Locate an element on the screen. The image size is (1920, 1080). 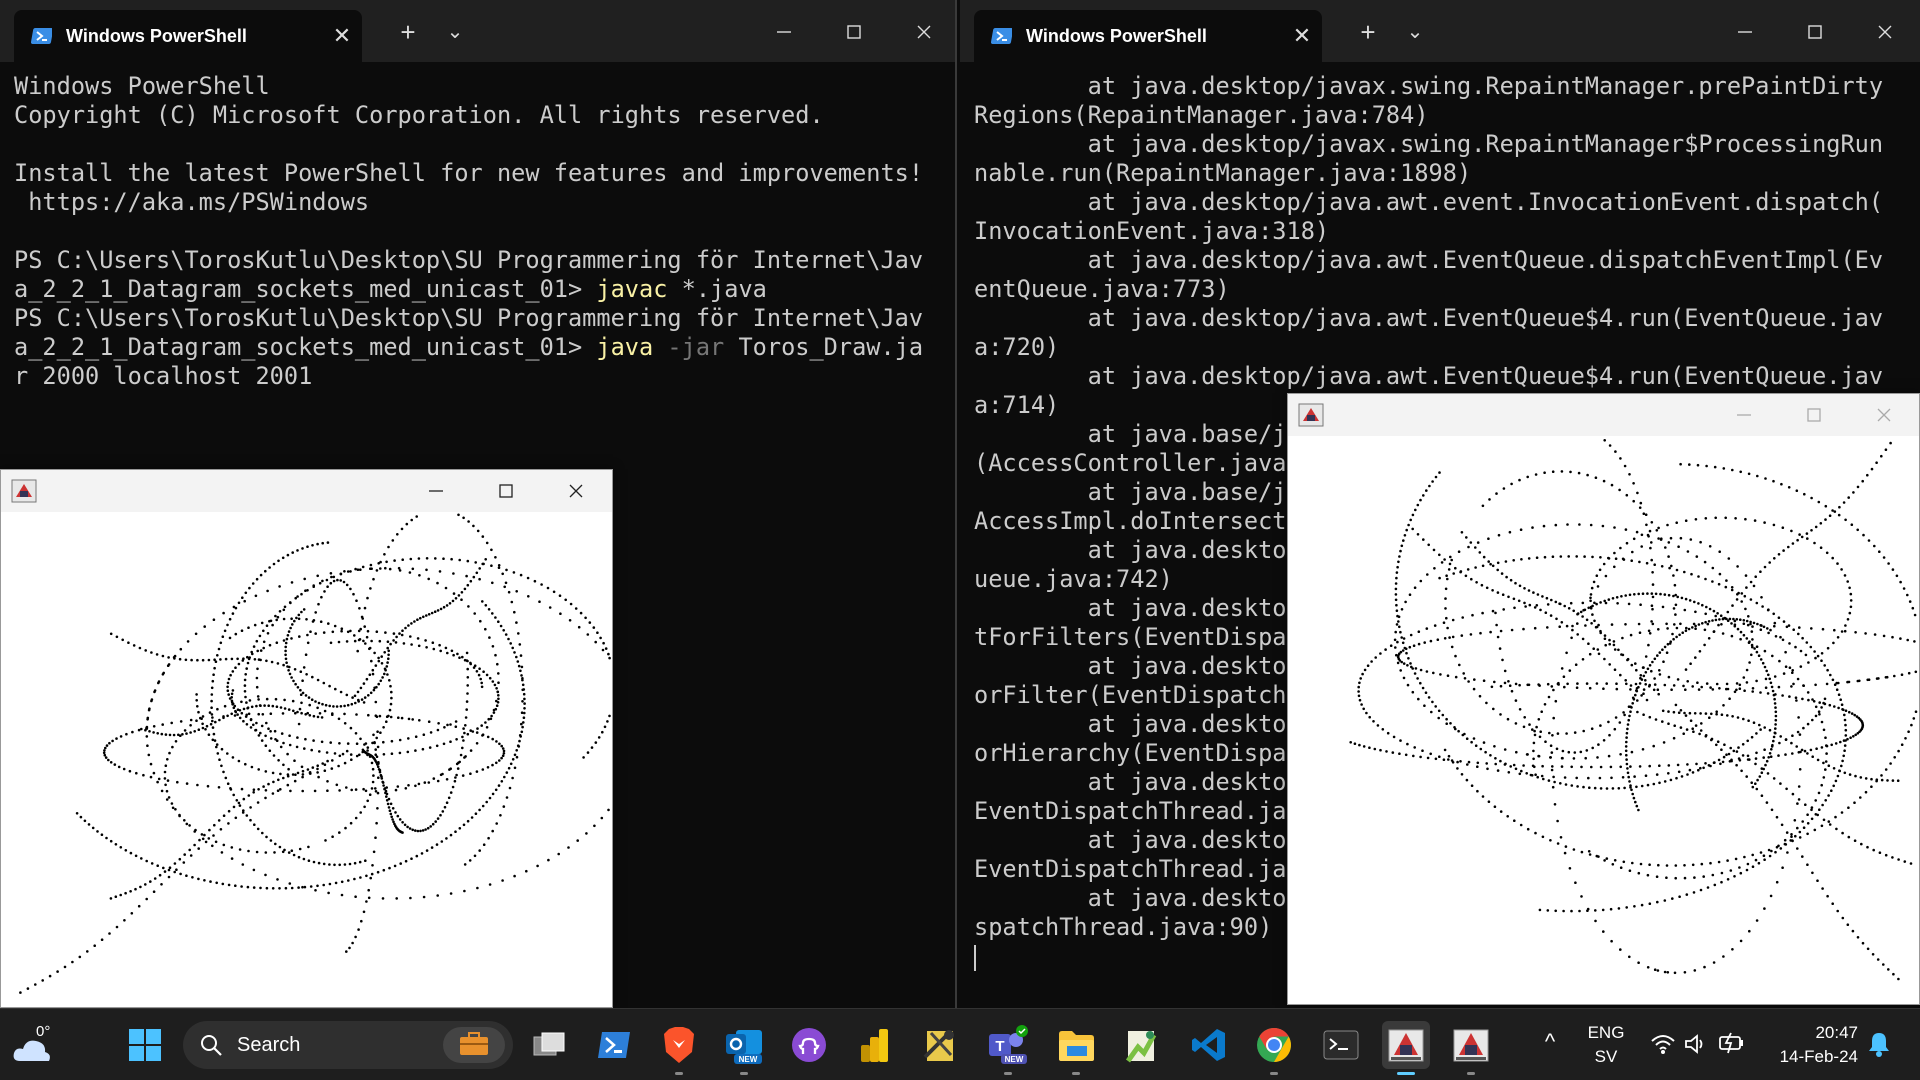
show-hidden-icons-chevron: ^ is located at coordinates (1550, 1042).